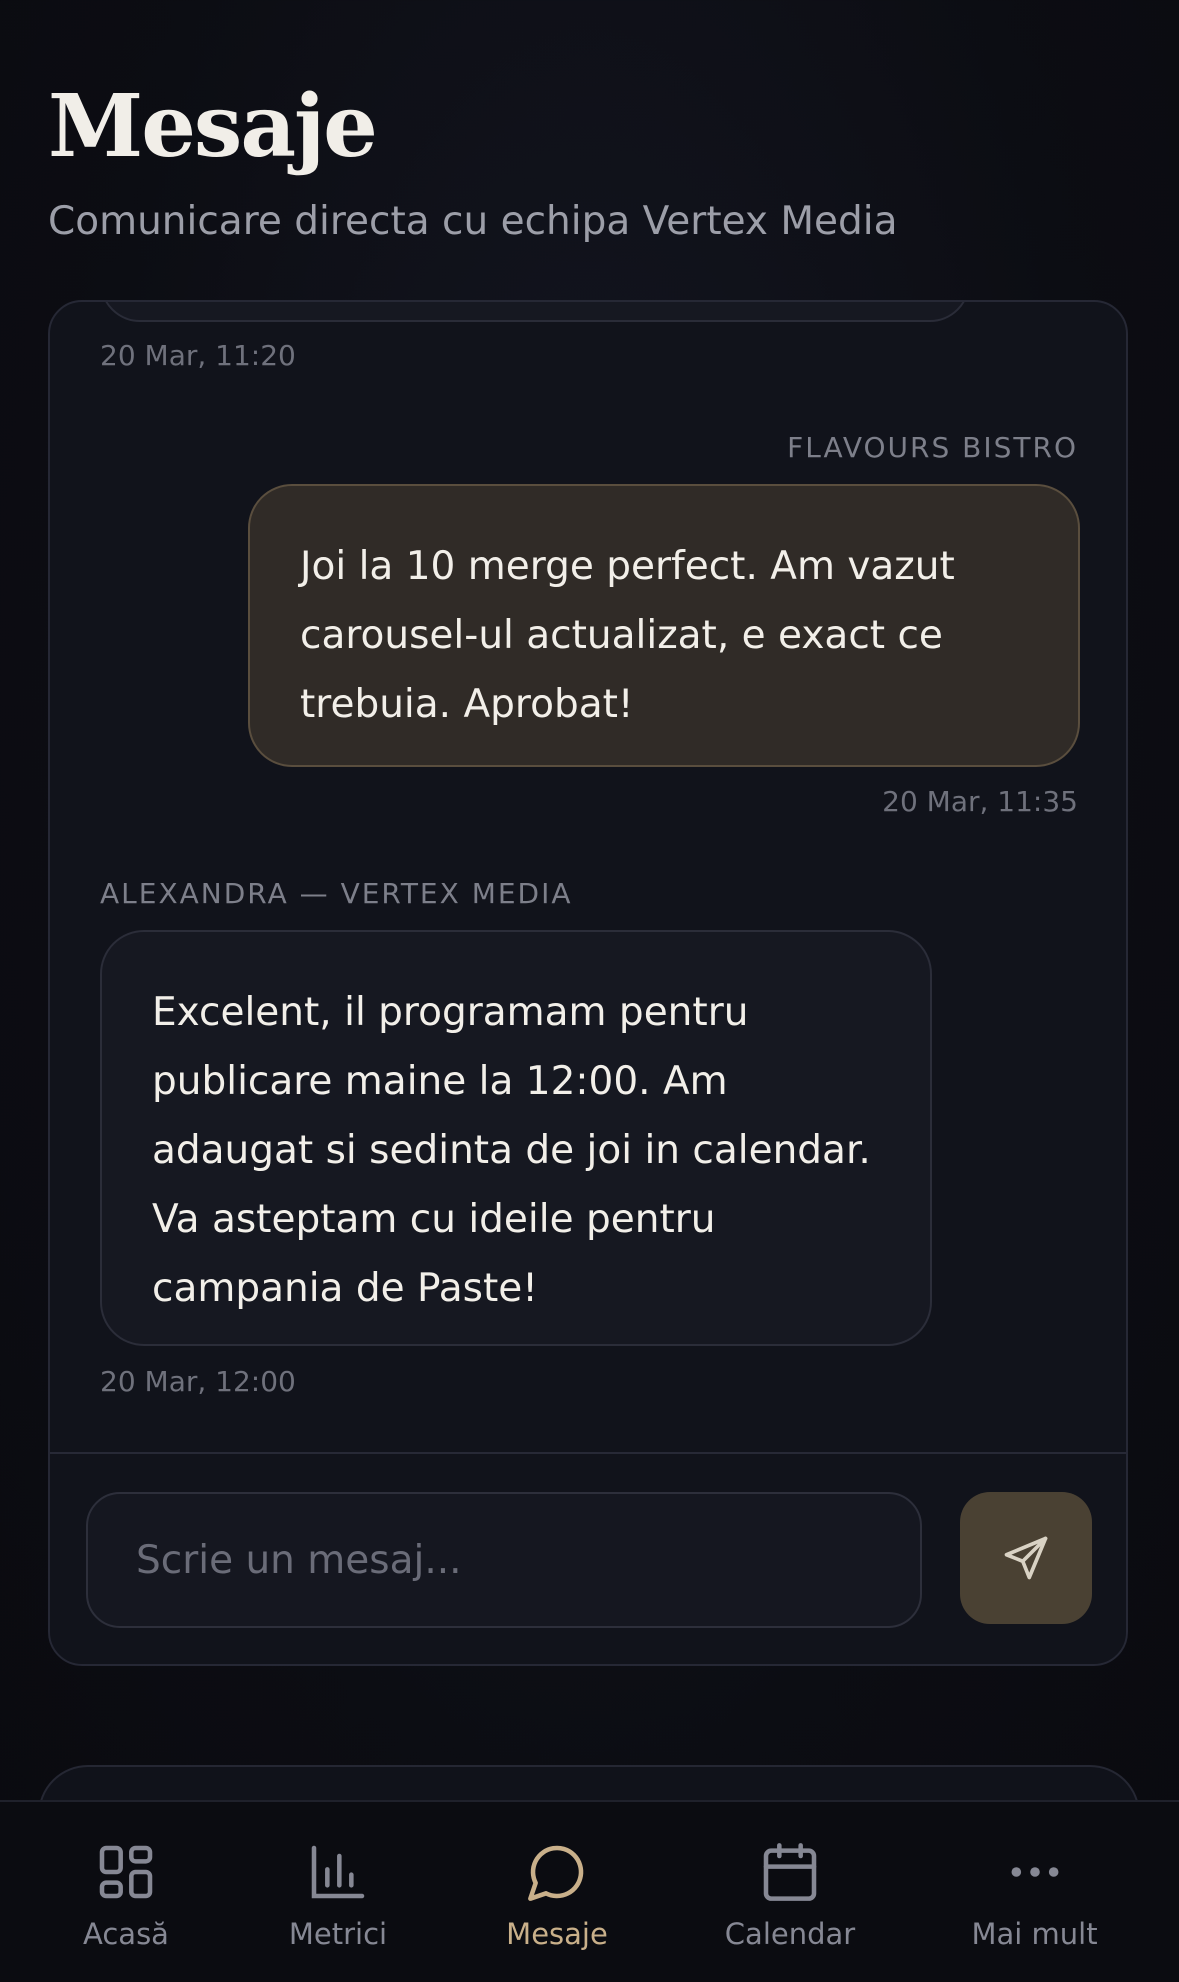 The width and height of the screenshot is (1179, 1982). Describe the element at coordinates (338, 1934) in the screenshot. I see `nav-label: Metrici` at that location.